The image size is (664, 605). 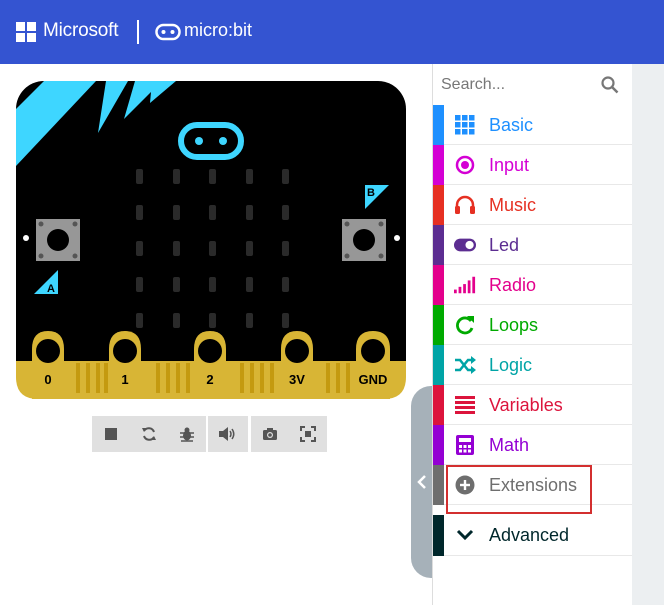 I want to click on refresh-icon, so click(x=465, y=325).